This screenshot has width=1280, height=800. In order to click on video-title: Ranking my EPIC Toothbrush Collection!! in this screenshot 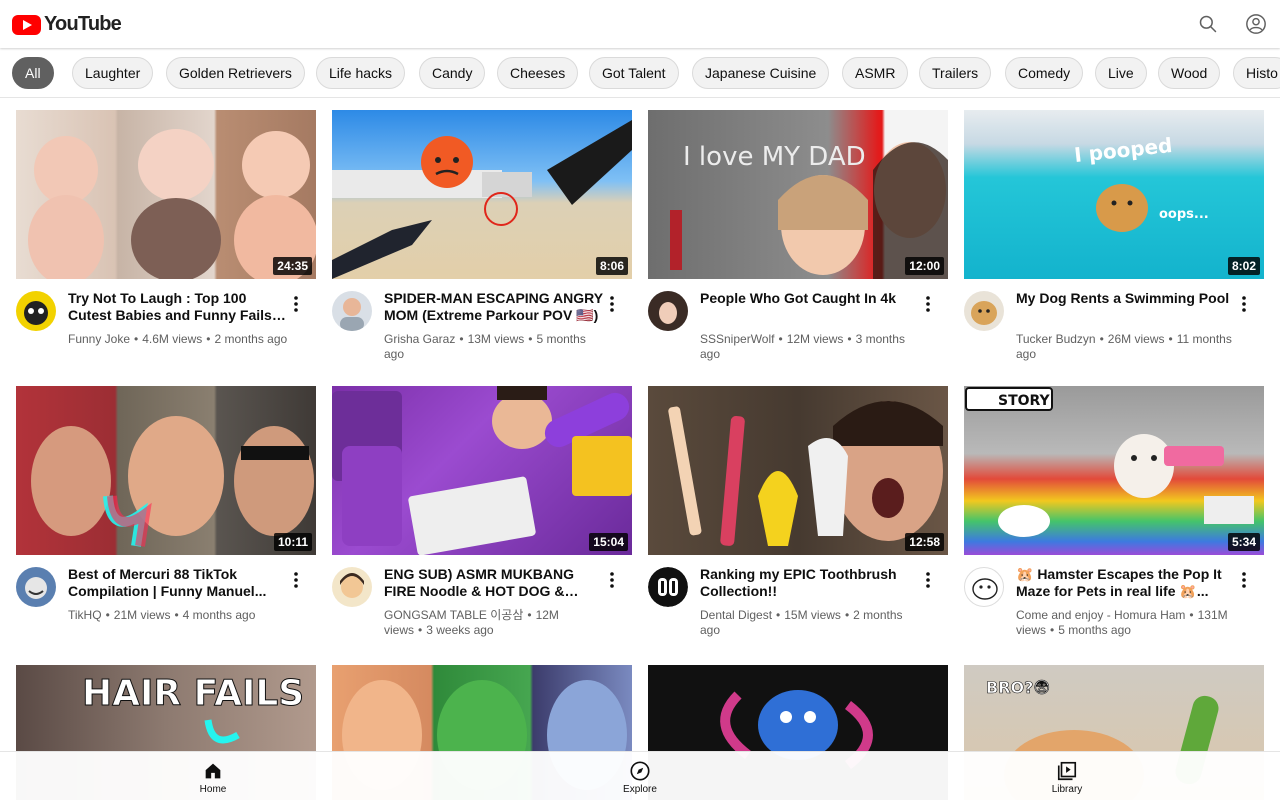, I will do `click(810, 583)`.